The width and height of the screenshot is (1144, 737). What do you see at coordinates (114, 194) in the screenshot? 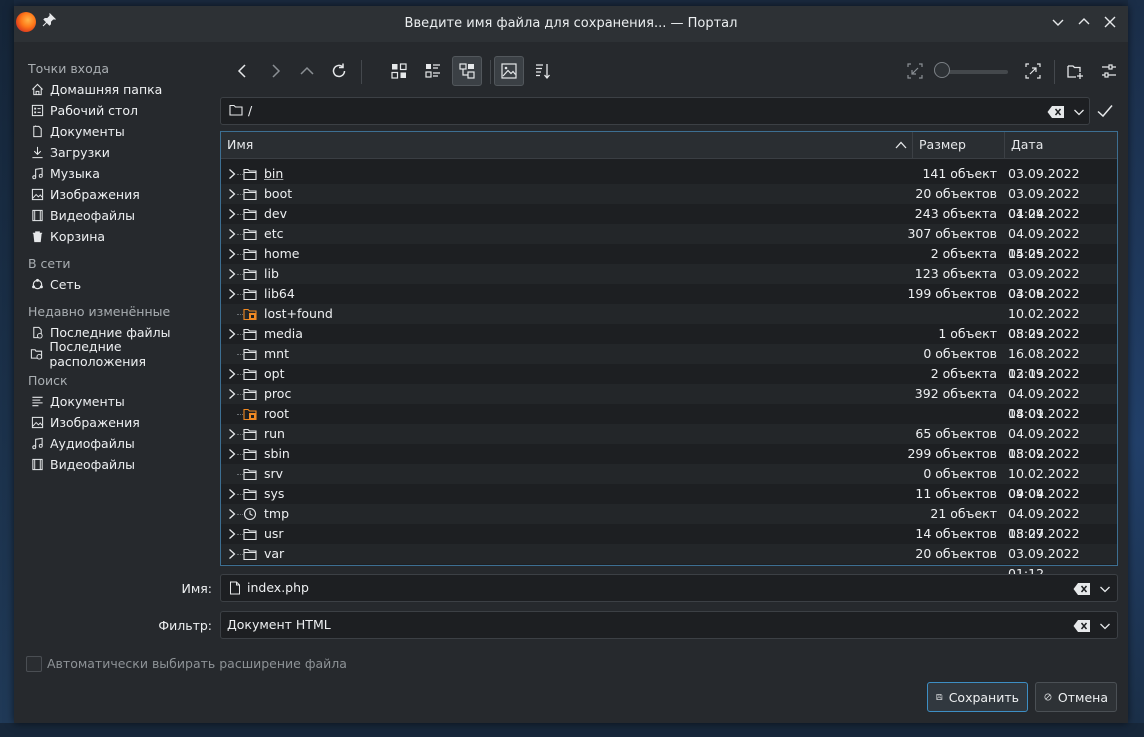
I see `sidebar-item-pictures: Изображения` at bounding box center [114, 194].